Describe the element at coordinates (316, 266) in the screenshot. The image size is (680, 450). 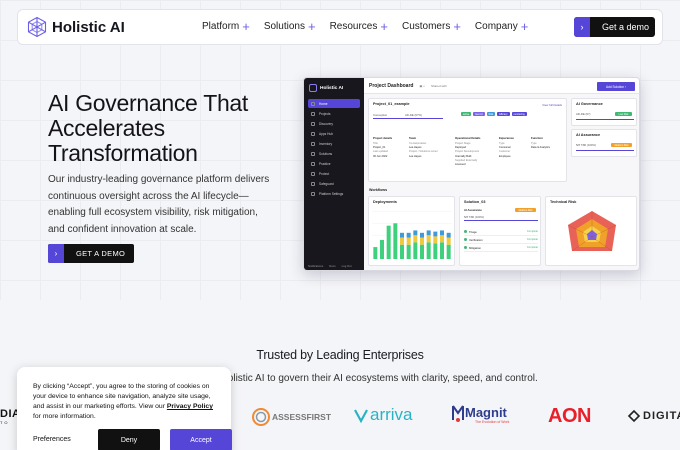
I see `sidebar-footer-item: Notifications` at that location.